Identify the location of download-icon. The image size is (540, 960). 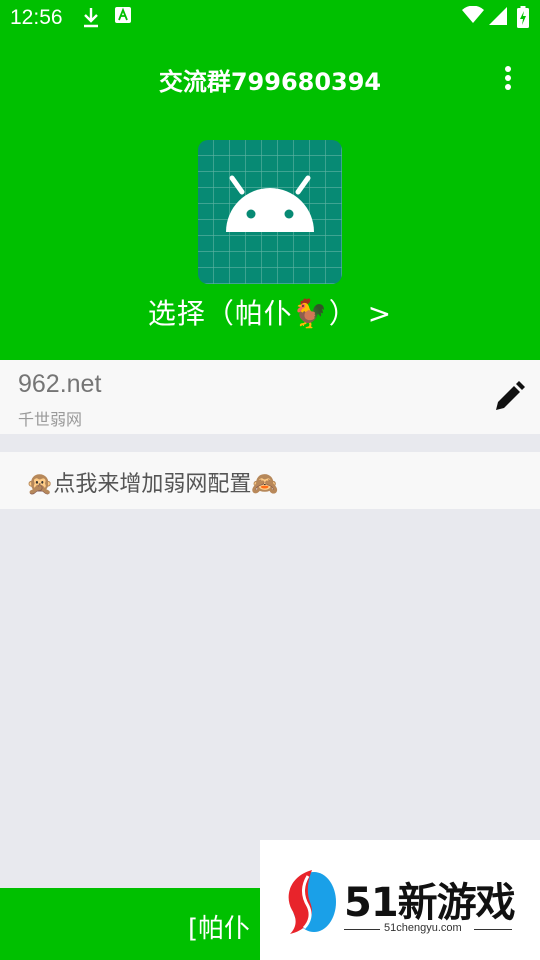
(91, 19).